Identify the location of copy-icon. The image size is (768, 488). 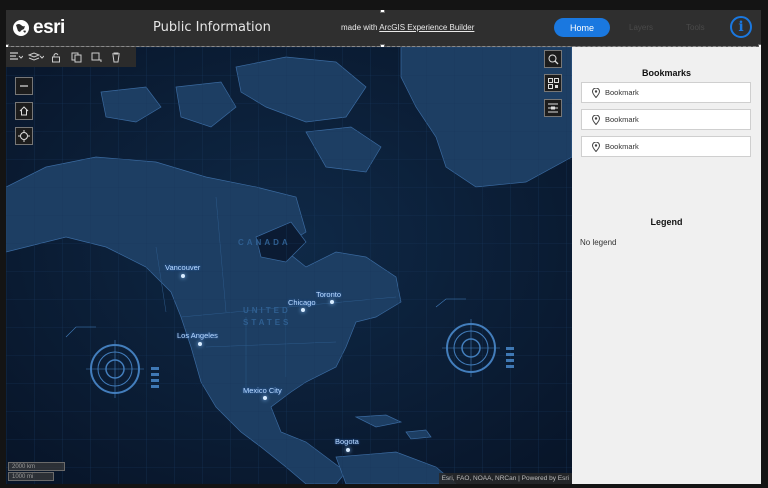
(76, 57).